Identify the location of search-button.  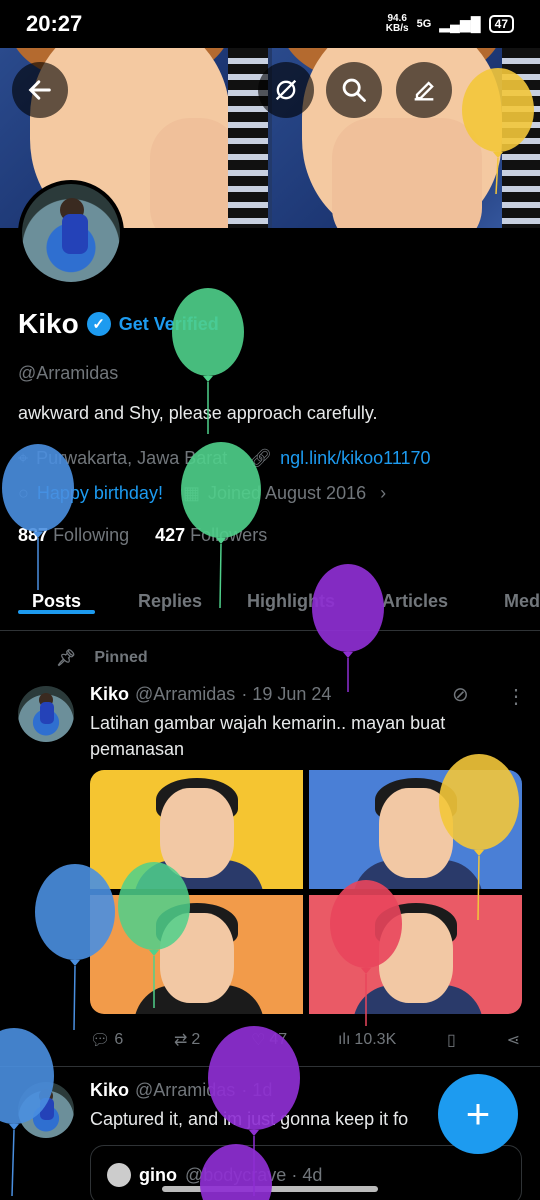
(354, 90).